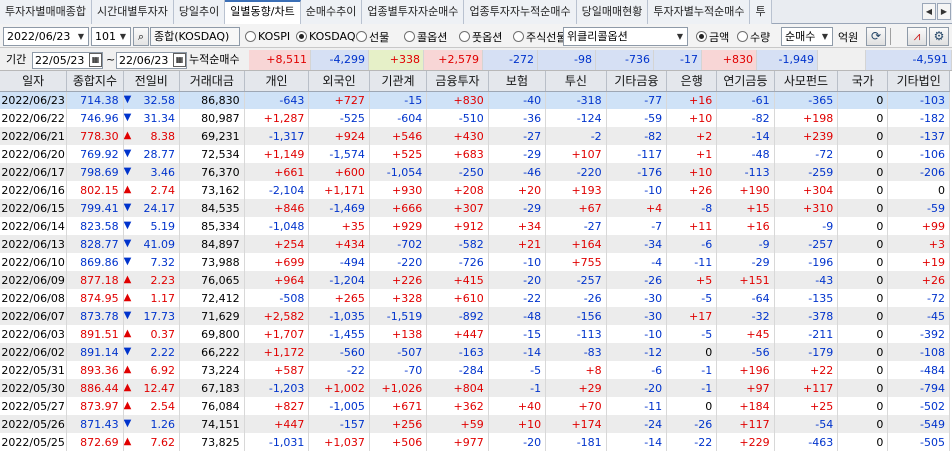 This screenshot has width=952, height=453. Describe the element at coordinates (745, 406) in the screenshot. I see `row-pension: +184` at that location.